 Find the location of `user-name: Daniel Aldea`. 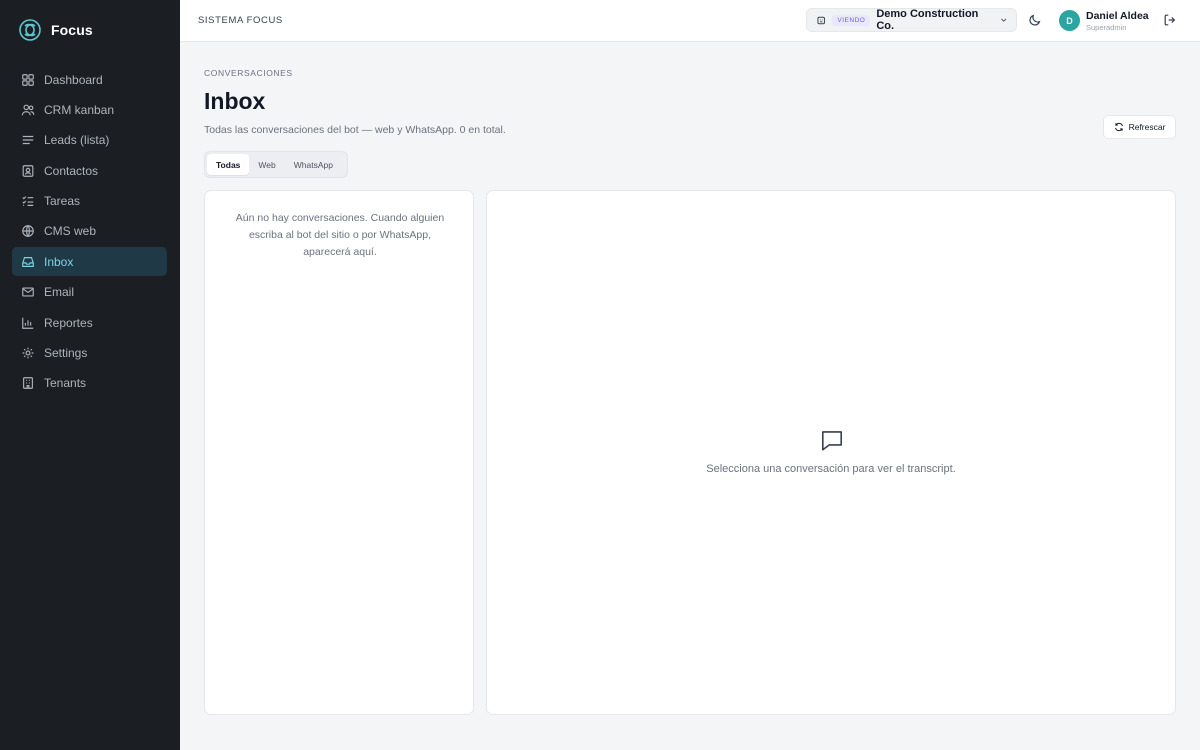

user-name: Daniel Aldea is located at coordinates (1117, 16).